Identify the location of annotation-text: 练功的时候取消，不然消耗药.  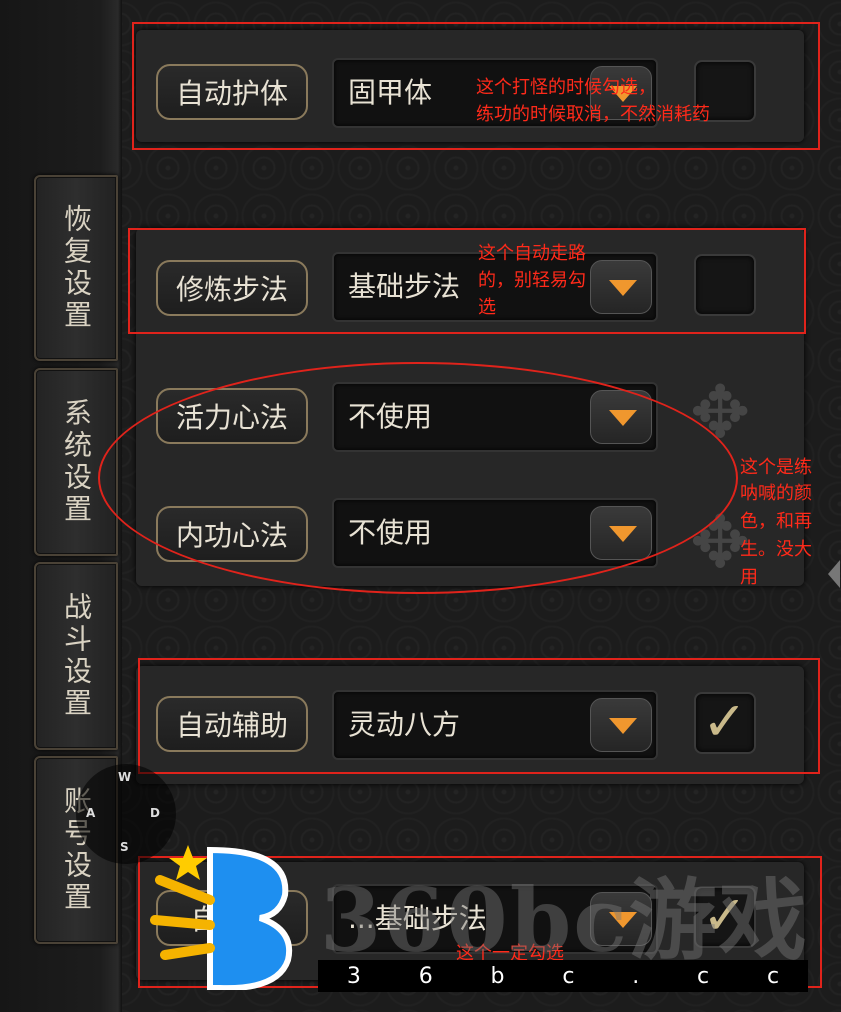
(593, 114).